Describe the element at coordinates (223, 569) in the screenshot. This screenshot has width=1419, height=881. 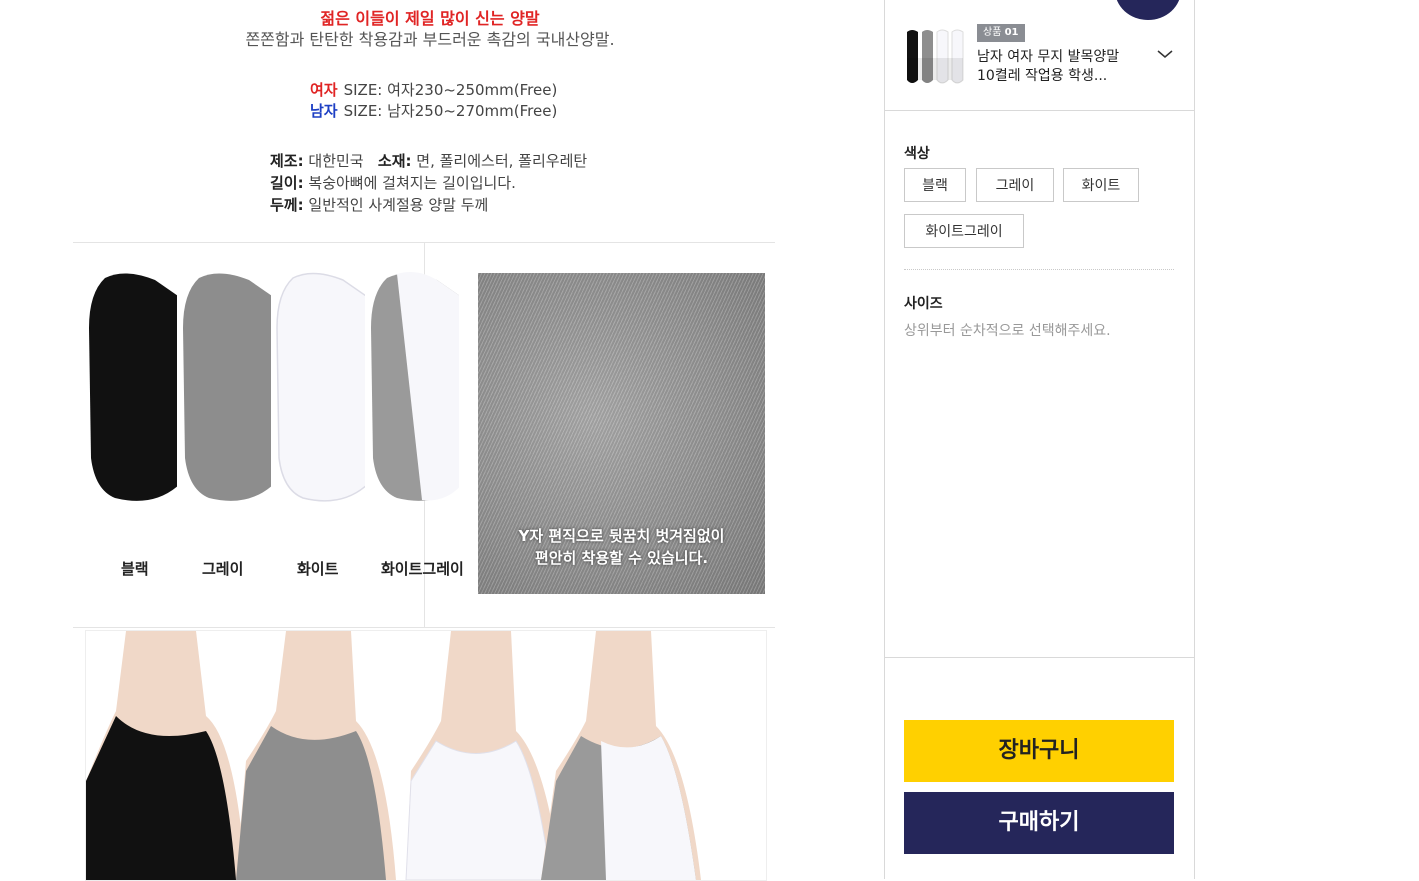
I see `color-label-gray: 그레이` at that location.